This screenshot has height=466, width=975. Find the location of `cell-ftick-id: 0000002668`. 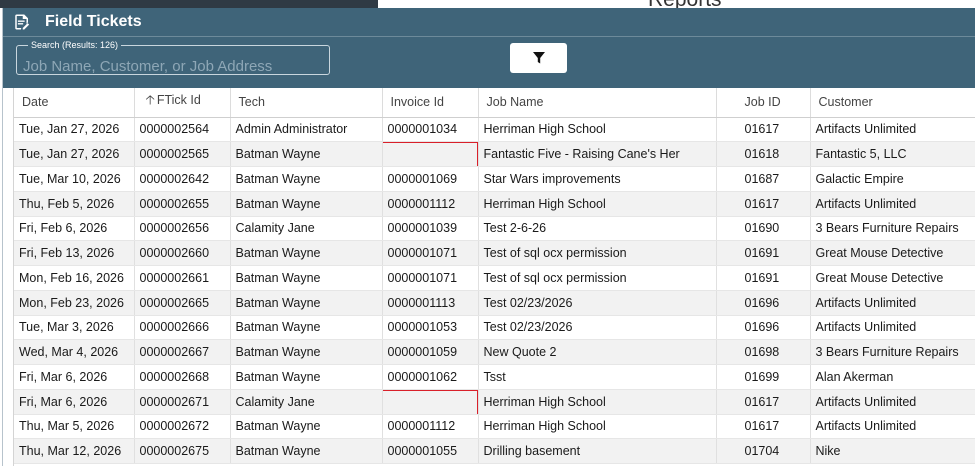

cell-ftick-id: 0000002668 is located at coordinates (182, 377).